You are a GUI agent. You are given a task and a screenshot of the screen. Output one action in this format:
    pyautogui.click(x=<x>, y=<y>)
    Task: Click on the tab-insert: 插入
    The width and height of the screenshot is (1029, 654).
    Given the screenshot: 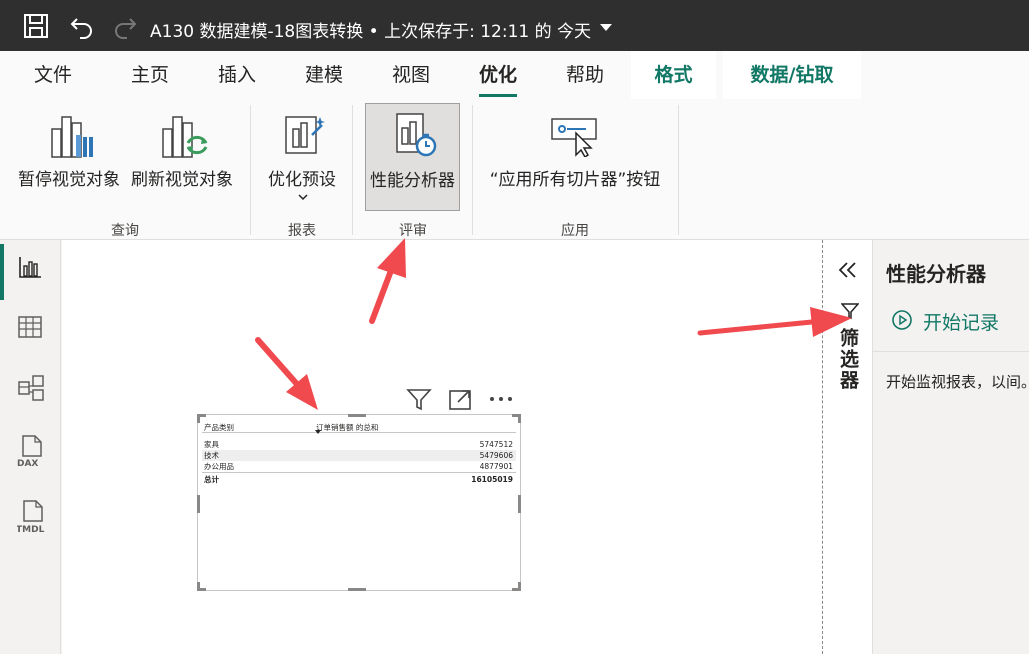 What is the action you would take?
    pyautogui.click(x=237, y=75)
    